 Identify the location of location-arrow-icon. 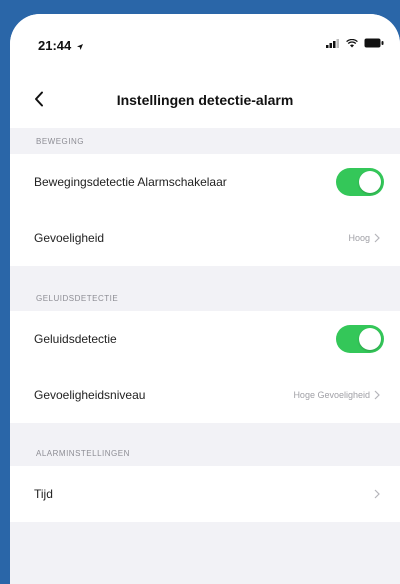
(79, 46).